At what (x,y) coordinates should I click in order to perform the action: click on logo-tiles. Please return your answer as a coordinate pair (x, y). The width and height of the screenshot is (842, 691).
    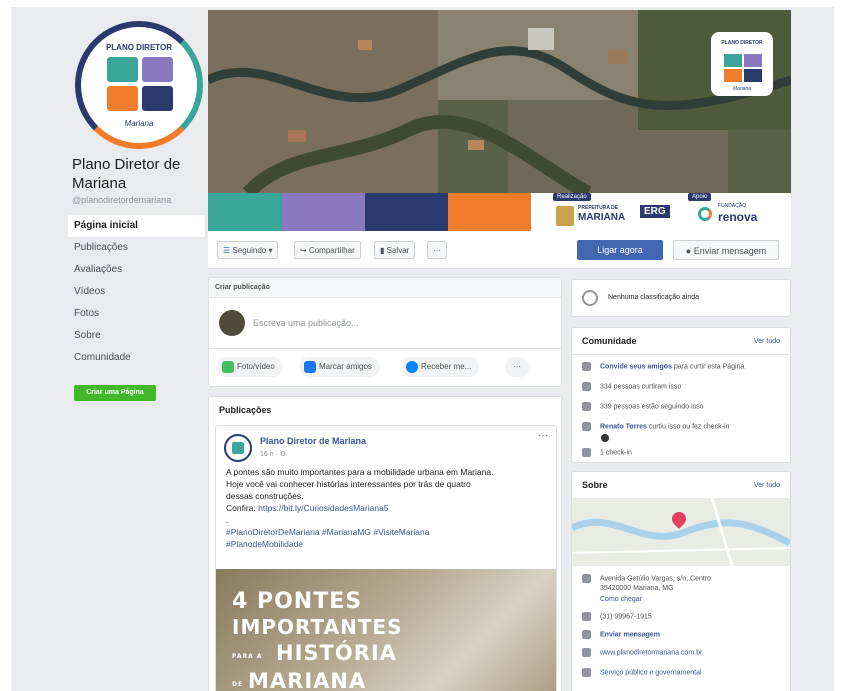
    Looking at the image, I should click on (140, 84).